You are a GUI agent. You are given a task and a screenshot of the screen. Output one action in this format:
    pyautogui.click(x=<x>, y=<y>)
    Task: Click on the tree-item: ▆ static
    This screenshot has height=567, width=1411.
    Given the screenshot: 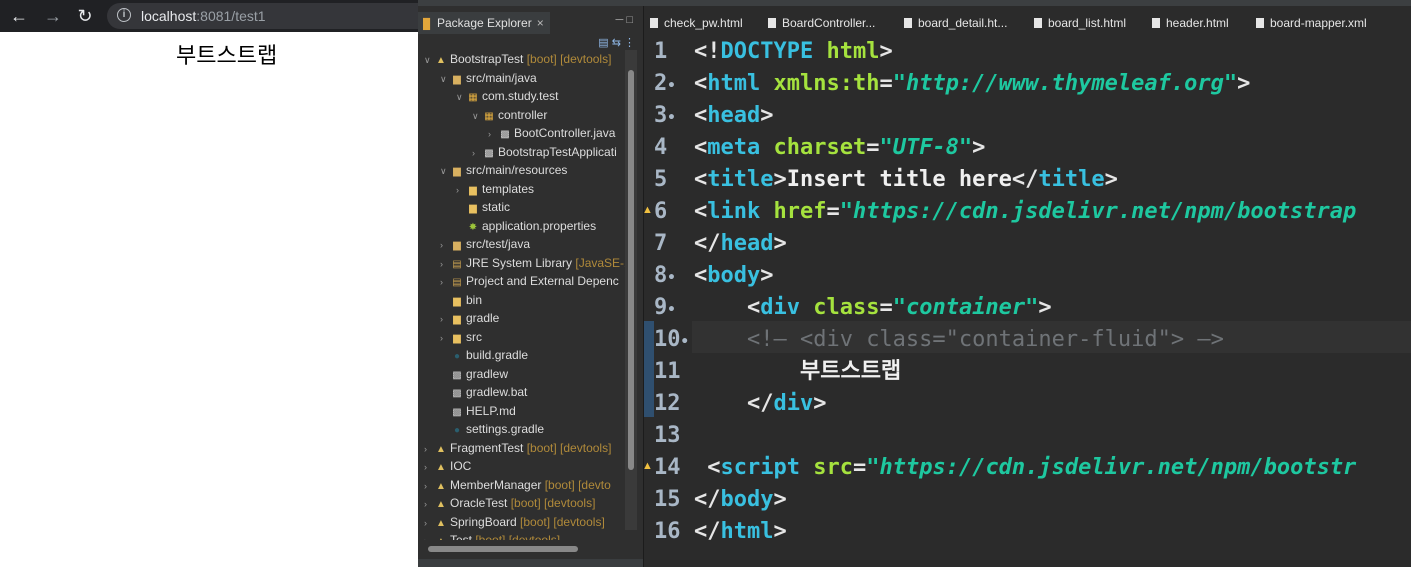 What is the action you would take?
    pyautogui.click(x=483, y=207)
    